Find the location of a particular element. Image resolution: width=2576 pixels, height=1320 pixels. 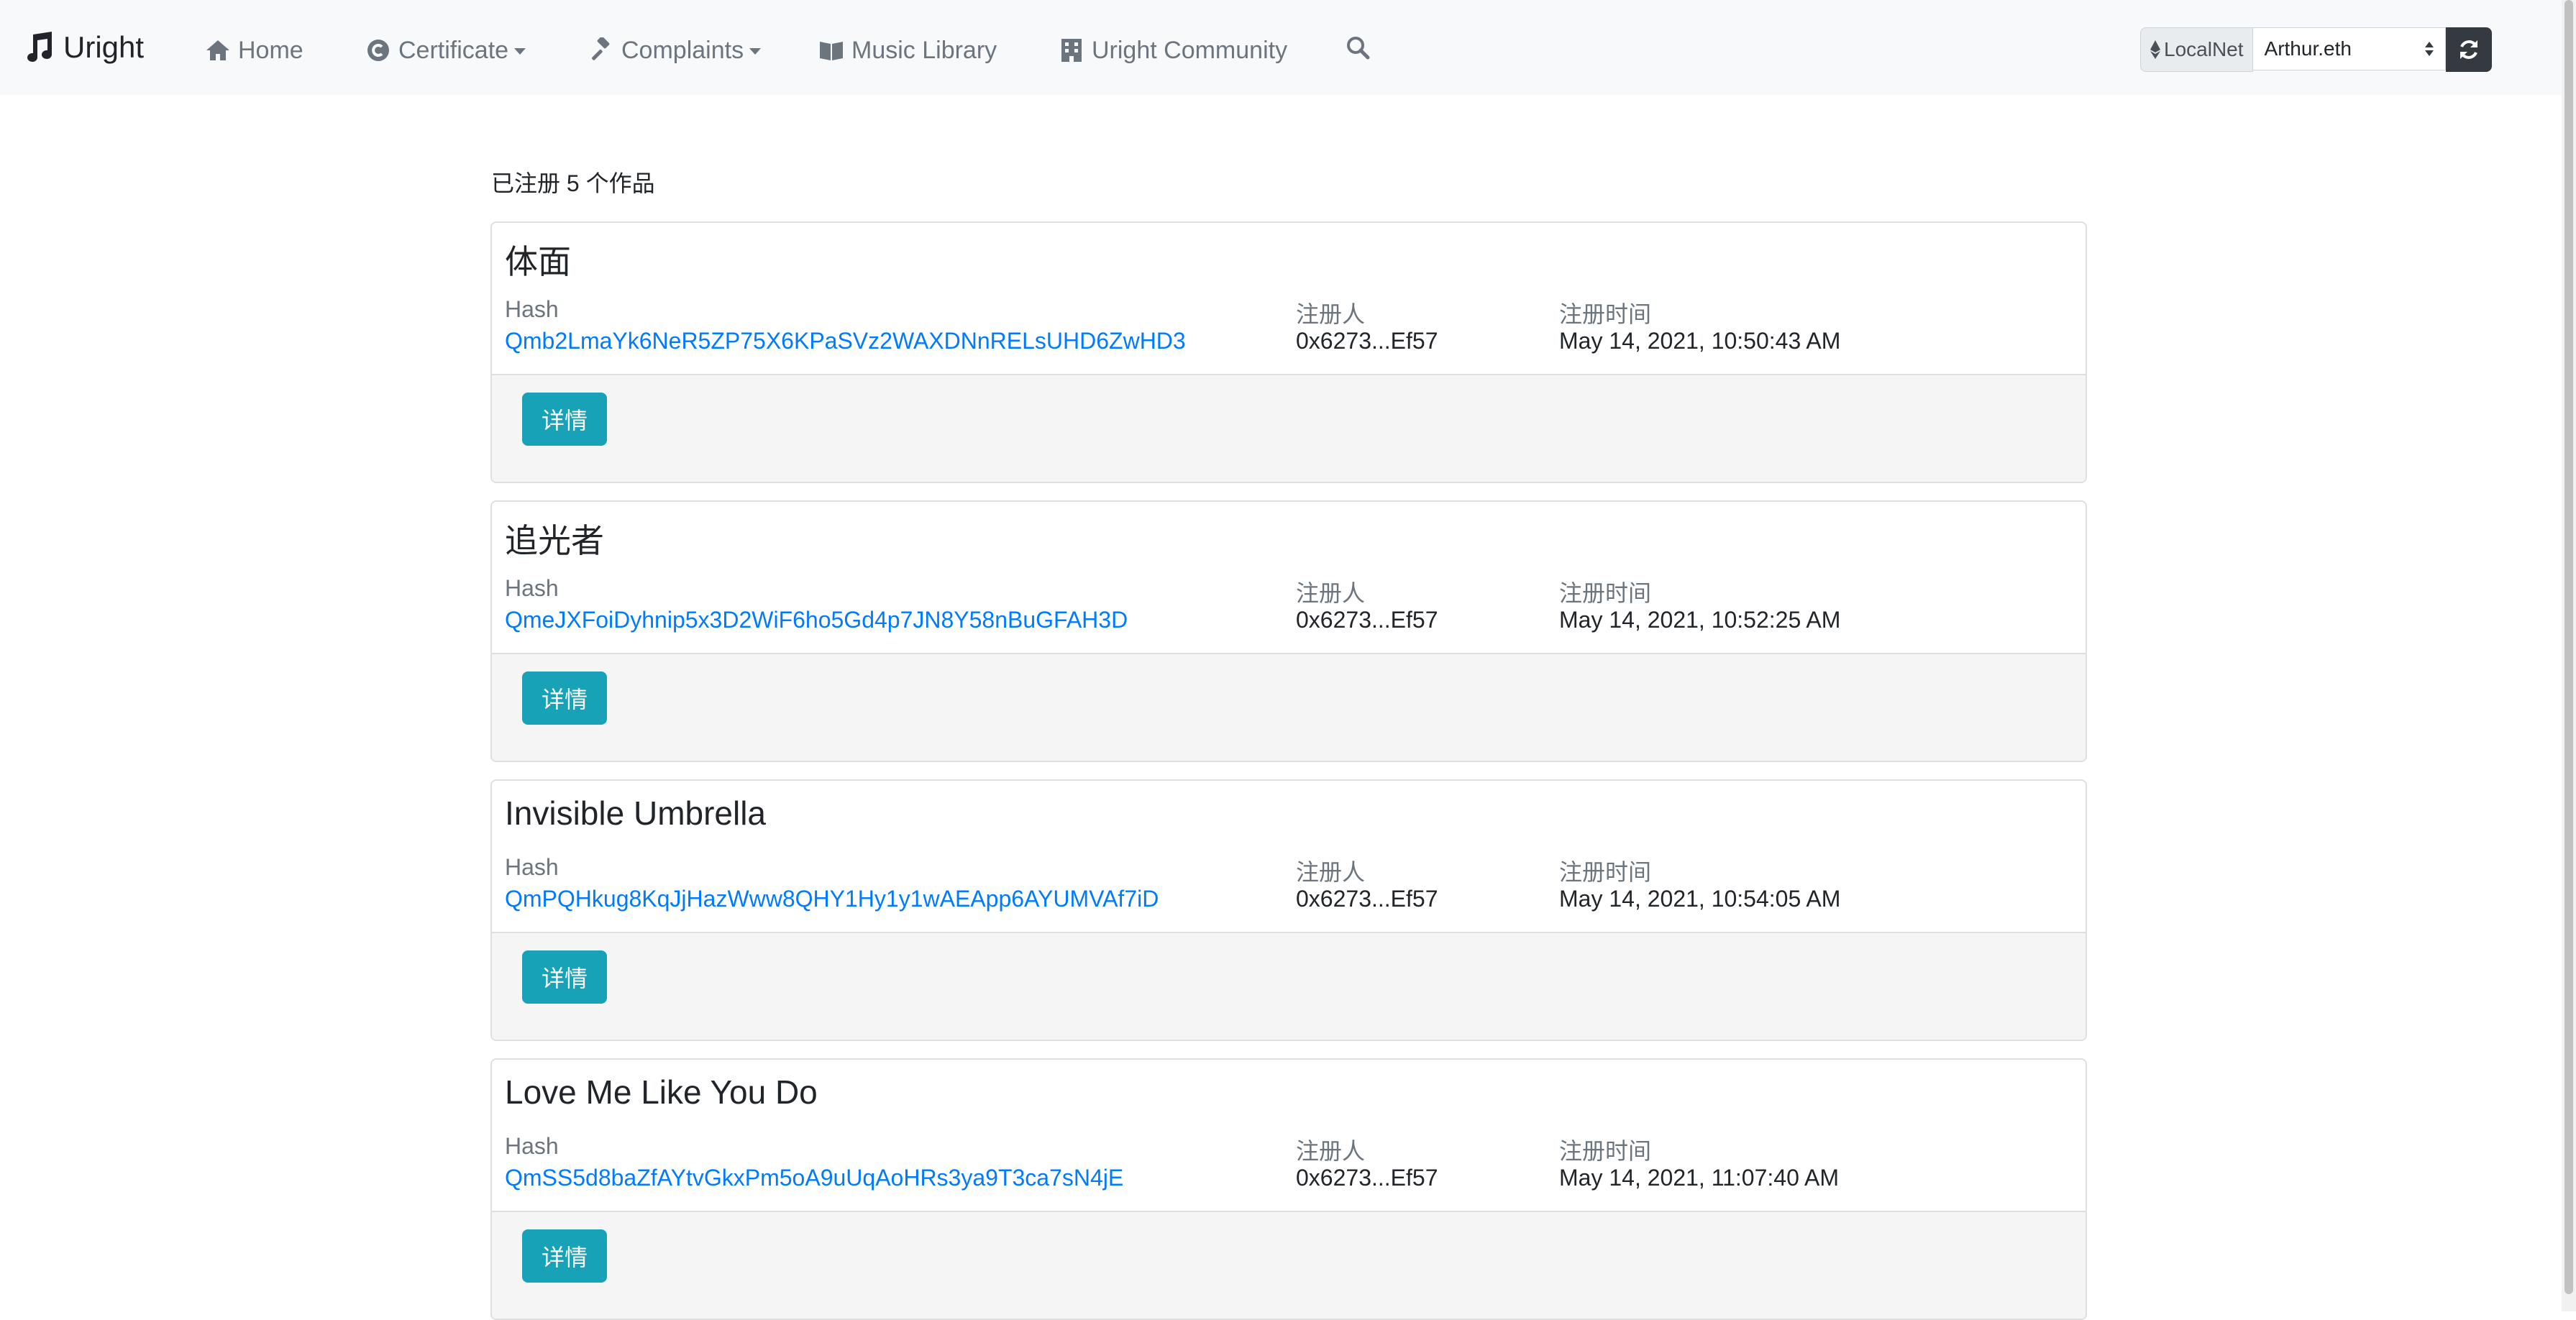

work-title: Love Me Like You Do is located at coordinates (661, 1092).